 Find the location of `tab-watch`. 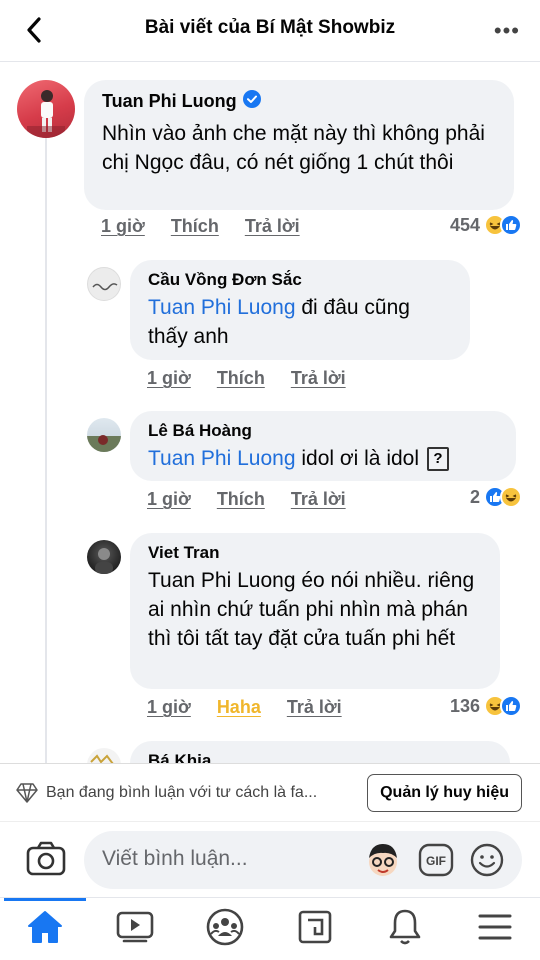

tab-watch is located at coordinates (135, 929).